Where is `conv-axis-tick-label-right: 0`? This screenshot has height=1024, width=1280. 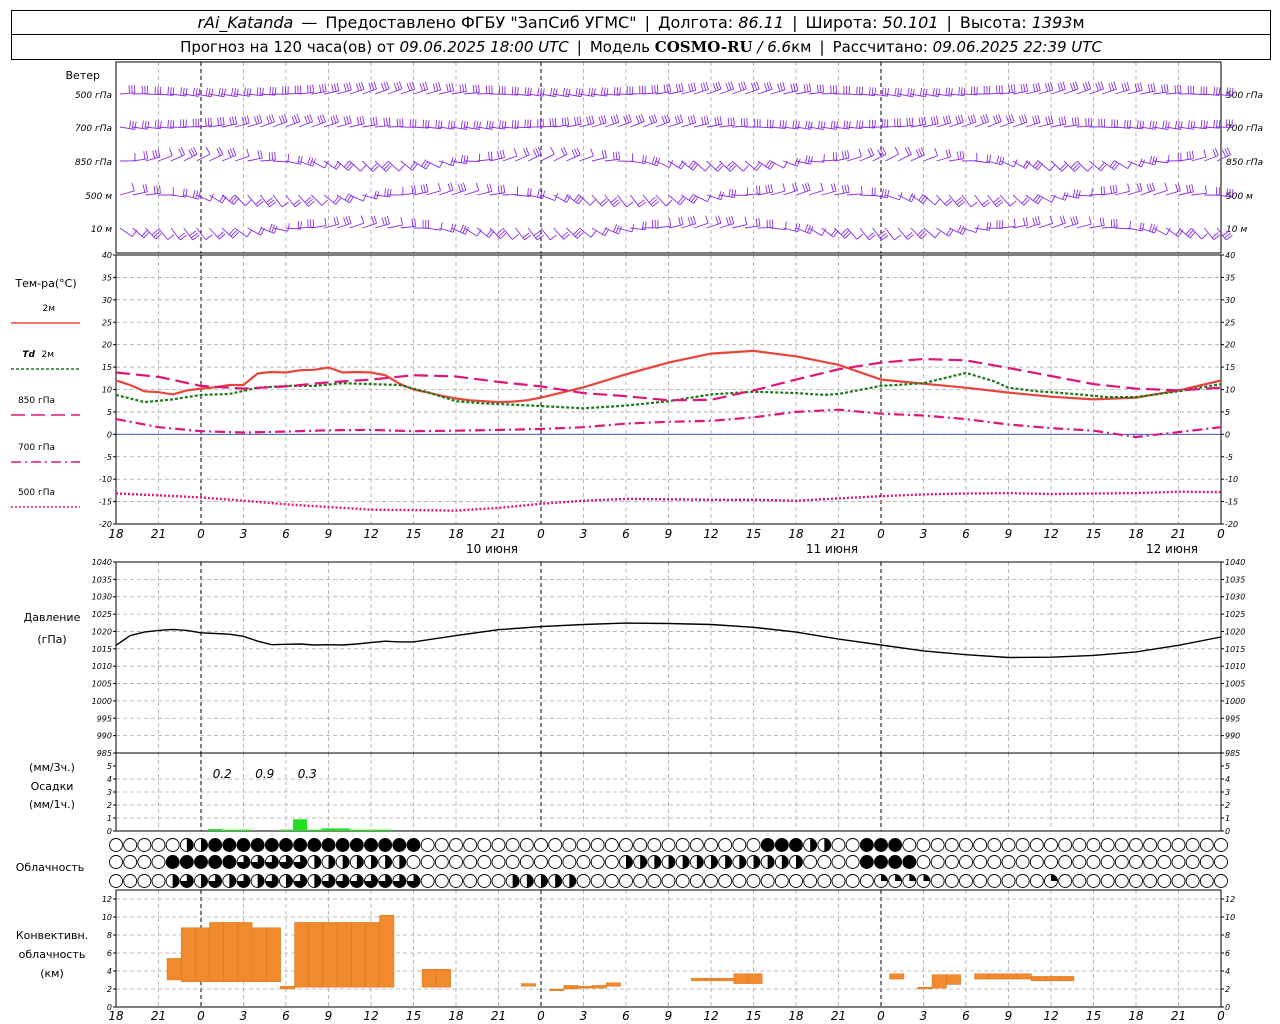
conv-axis-tick-label-right: 0 is located at coordinates (1227, 1007).